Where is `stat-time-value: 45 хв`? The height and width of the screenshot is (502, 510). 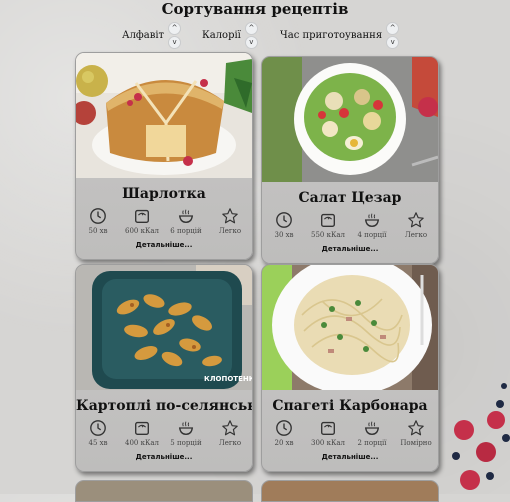
stat-time-value: 45 хв is located at coordinates (98, 443).